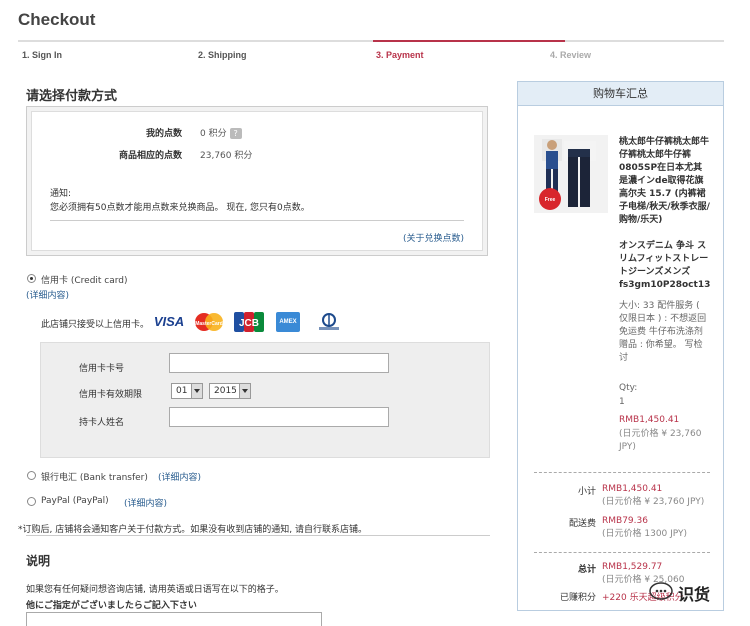 The height and width of the screenshot is (626, 750). What do you see at coordinates (111, 395) in the screenshot?
I see `expiry-label: 信用卡有效期限` at bounding box center [111, 395].